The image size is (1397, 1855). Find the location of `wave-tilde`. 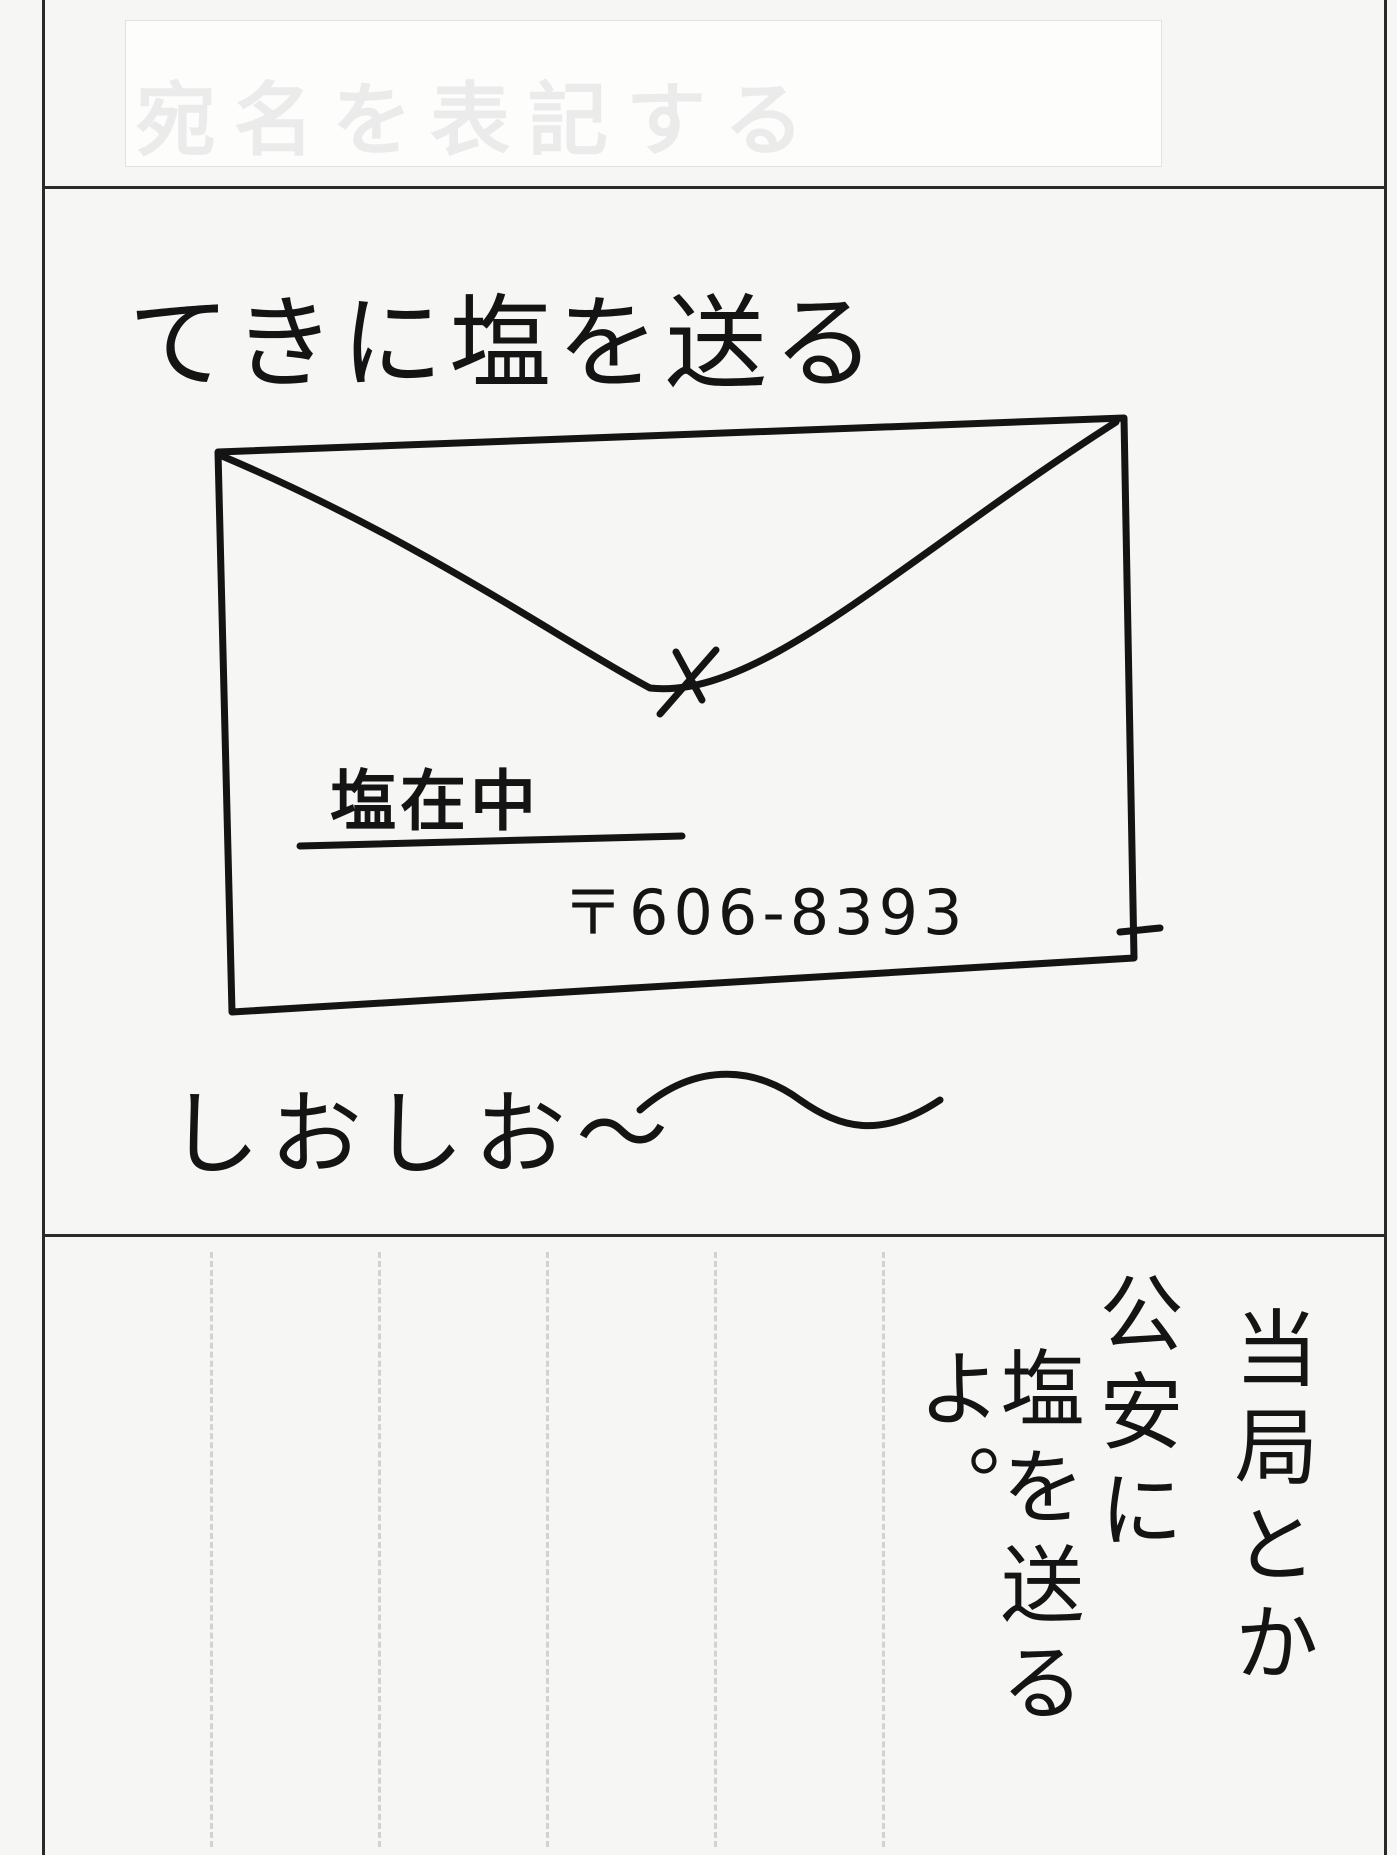

wave-tilde is located at coordinates (790, 1100).